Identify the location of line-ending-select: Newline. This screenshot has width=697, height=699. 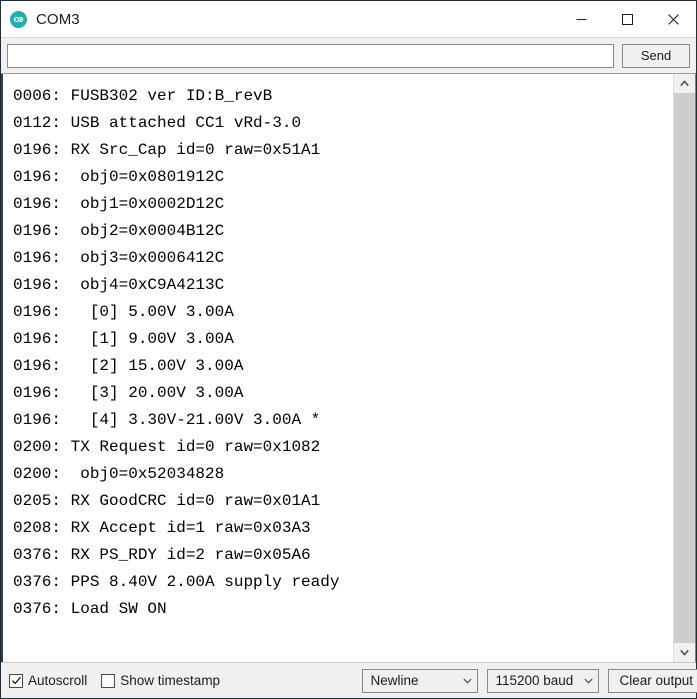
(420, 680).